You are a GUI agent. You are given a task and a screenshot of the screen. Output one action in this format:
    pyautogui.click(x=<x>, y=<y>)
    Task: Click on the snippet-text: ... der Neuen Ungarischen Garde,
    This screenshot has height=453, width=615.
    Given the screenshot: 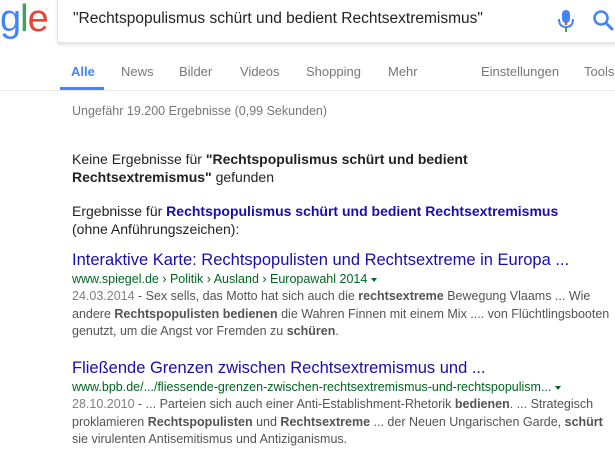 What is the action you would take?
    pyautogui.click(x=467, y=421)
    